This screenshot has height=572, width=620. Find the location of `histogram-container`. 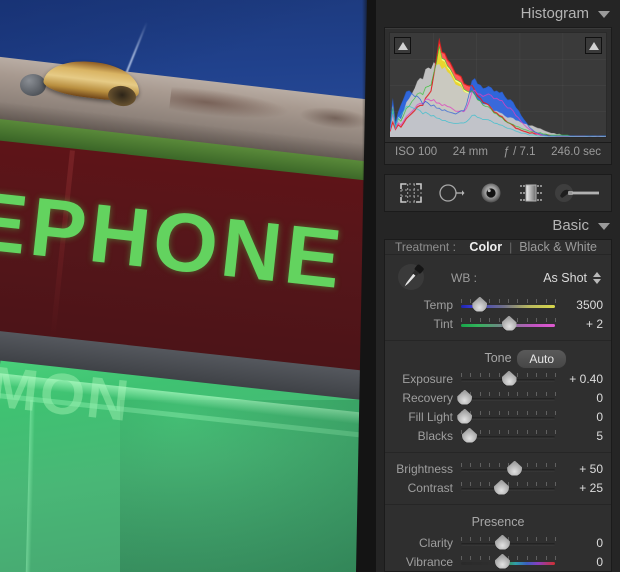

histogram-container is located at coordinates (498, 85).